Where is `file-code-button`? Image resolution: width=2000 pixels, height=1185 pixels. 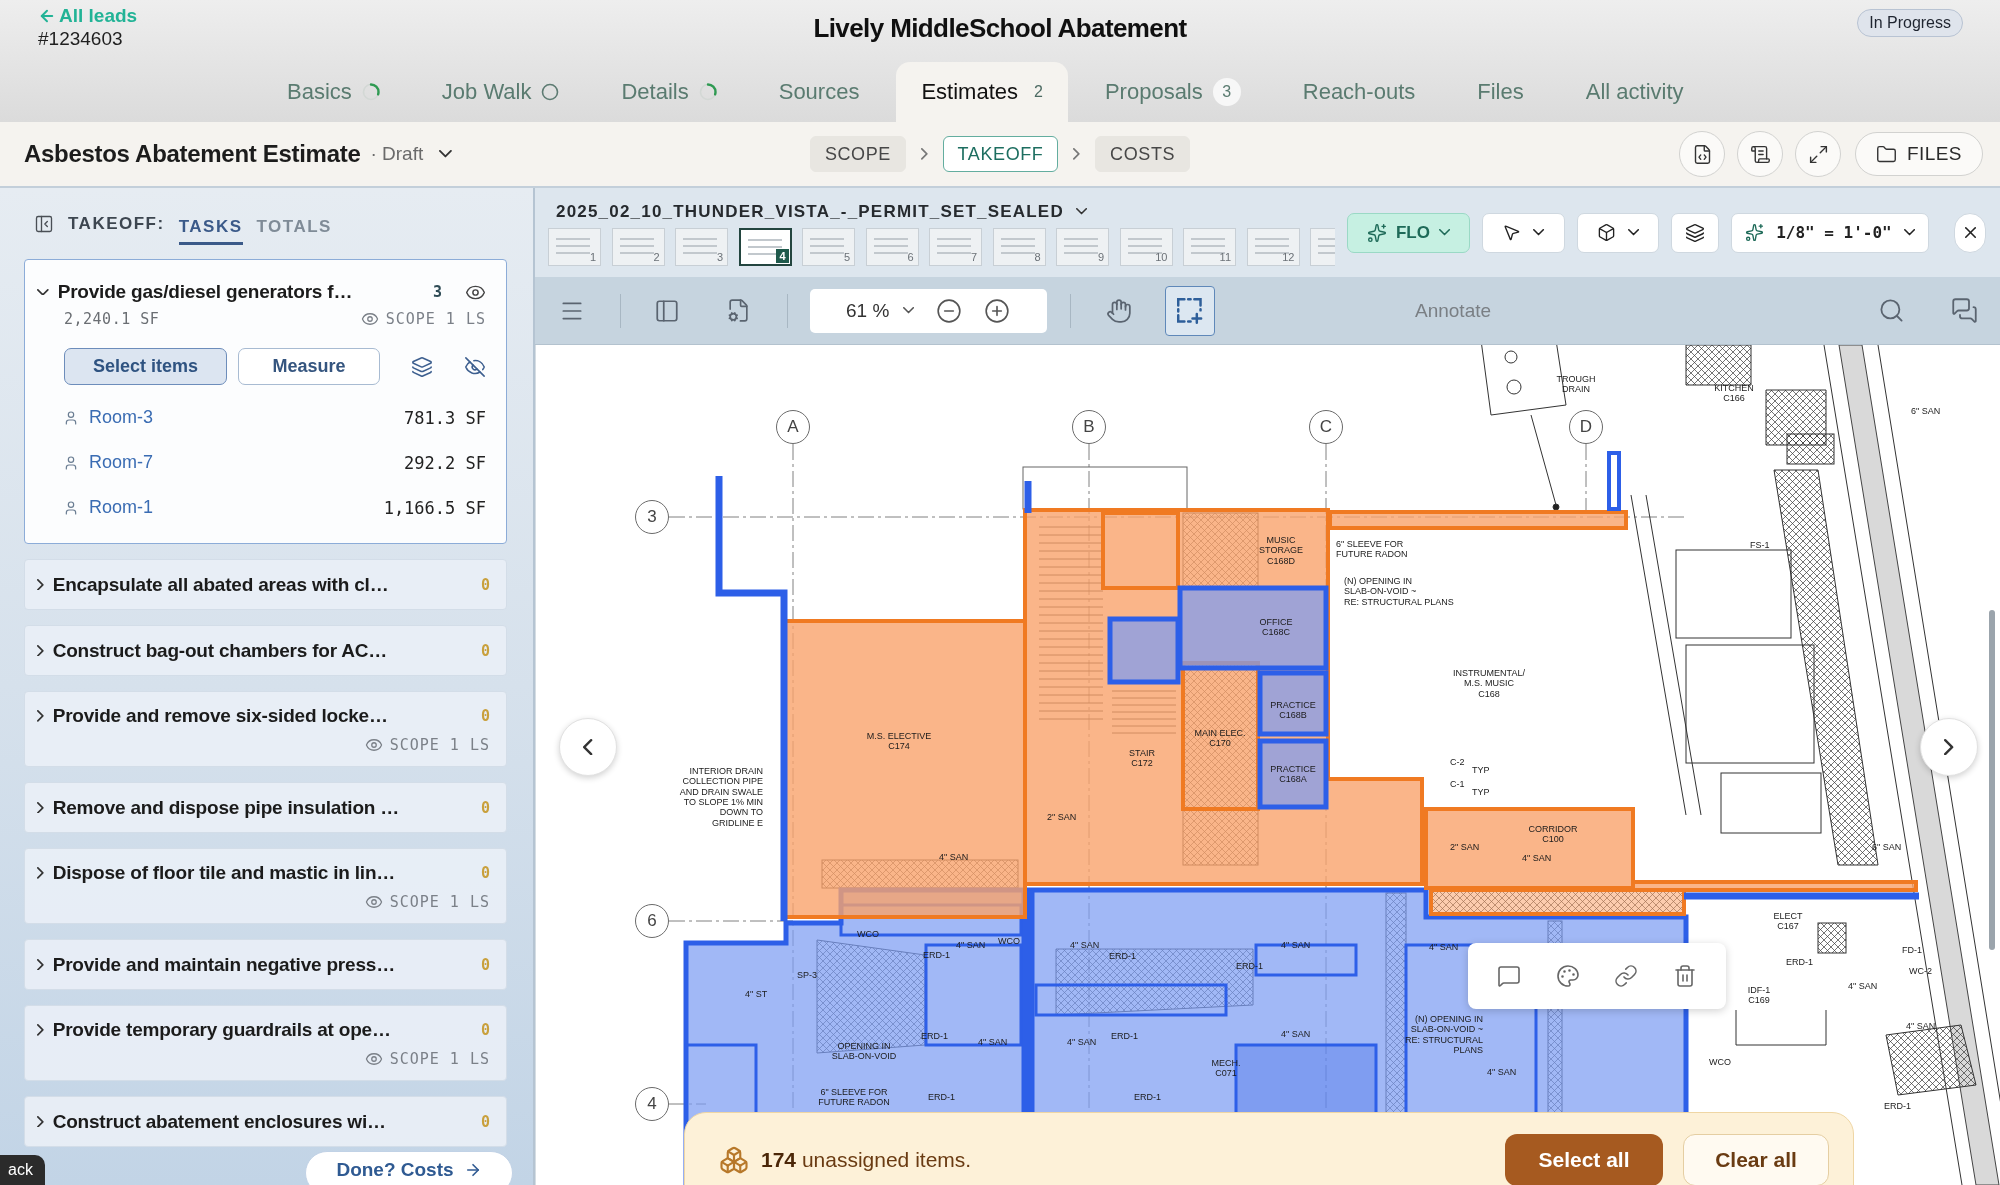
file-code-button is located at coordinates (1702, 154).